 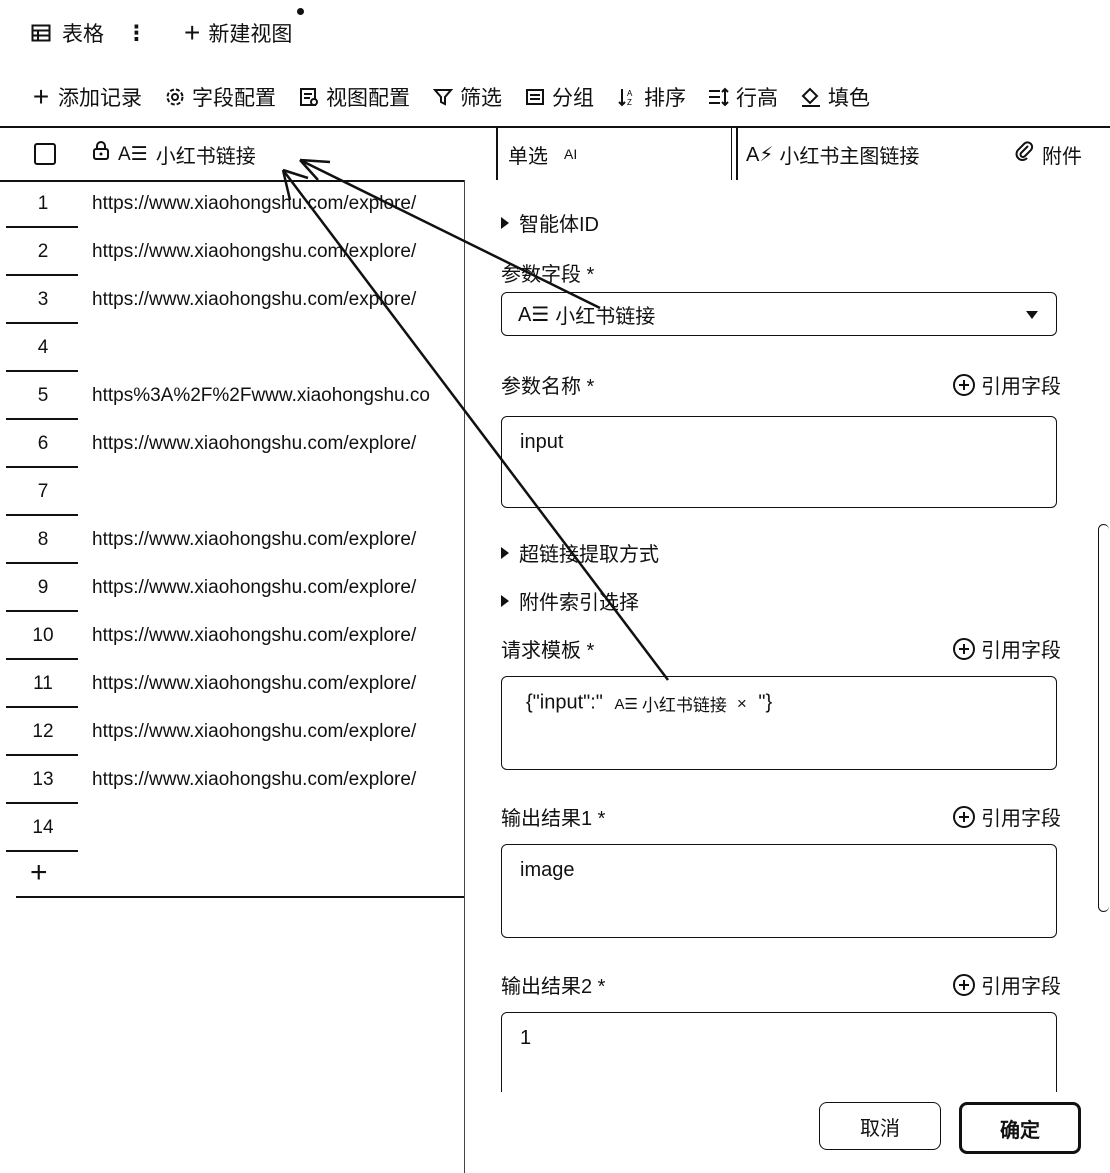 I want to click on table-row: 9 https://www.xiaohongshu.com/explore/, so click(x=233, y=588).